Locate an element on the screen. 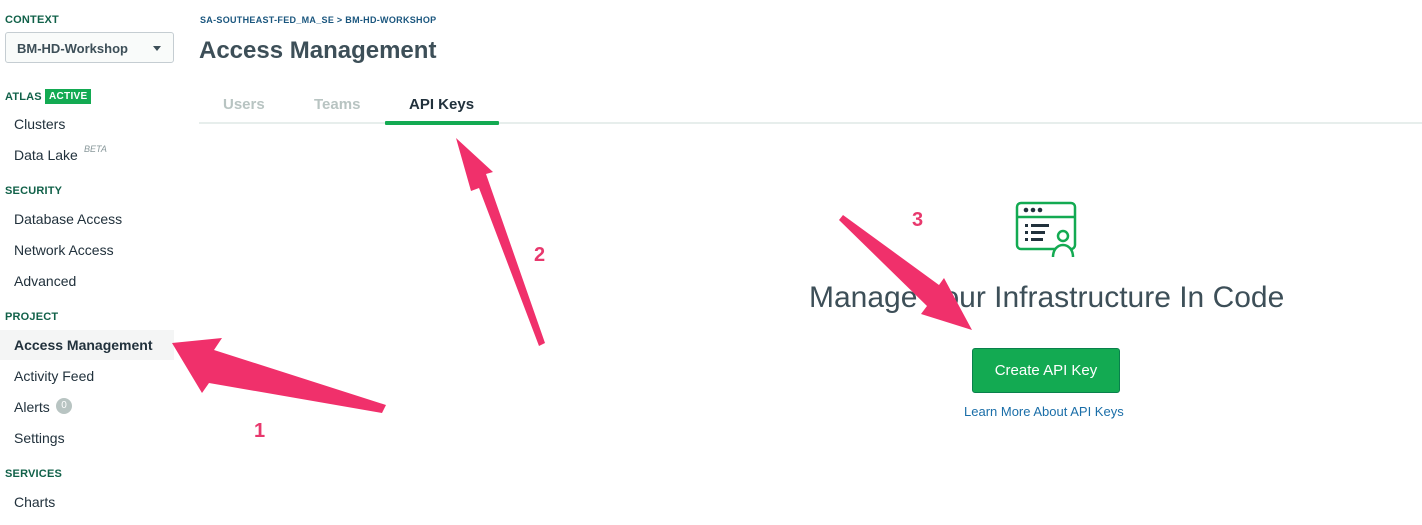 The width and height of the screenshot is (1422, 525). section-label-security: SECURITY is located at coordinates (34, 191).